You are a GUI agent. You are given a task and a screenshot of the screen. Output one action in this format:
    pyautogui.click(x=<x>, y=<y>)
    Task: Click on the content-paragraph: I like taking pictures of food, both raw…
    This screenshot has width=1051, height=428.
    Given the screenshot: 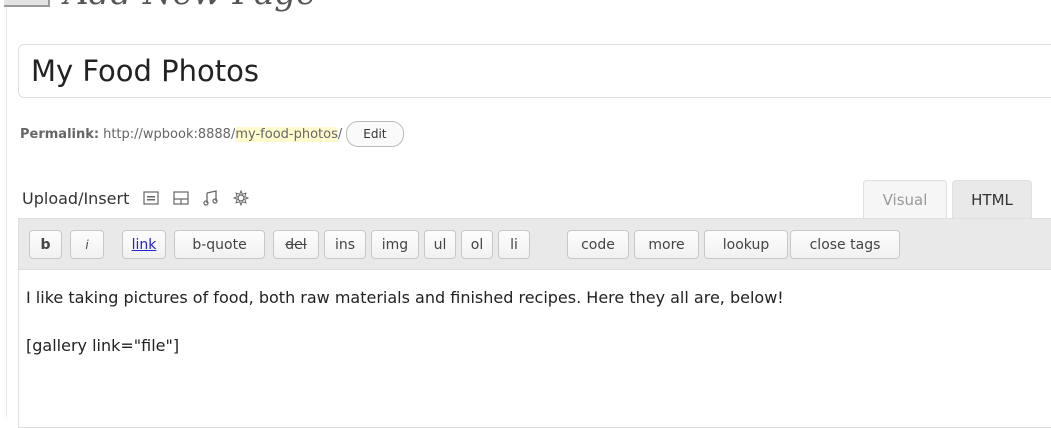 What is the action you would take?
    pyautogui.click(x=405, y=297)
    